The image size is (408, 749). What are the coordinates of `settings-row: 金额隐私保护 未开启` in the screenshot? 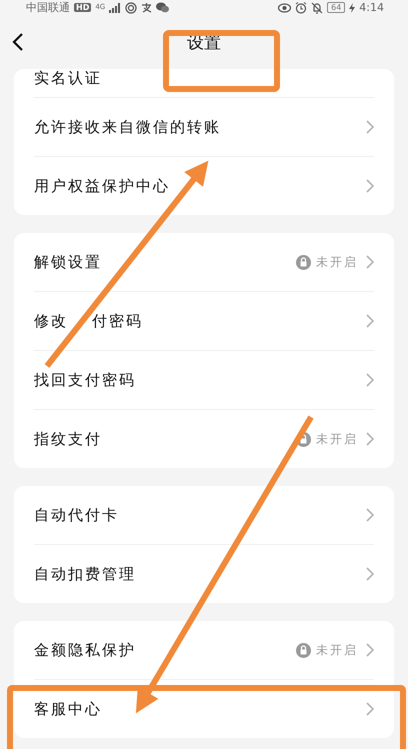 It's located at (204, 650).